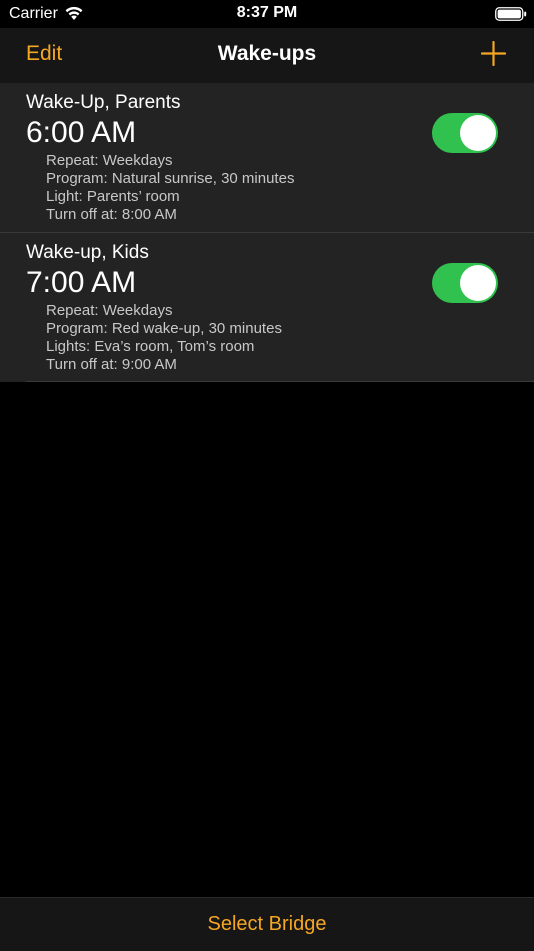  I want to click on wakeup-program: Program: Natural sunrise, 30 minutes, so click(170, 178).